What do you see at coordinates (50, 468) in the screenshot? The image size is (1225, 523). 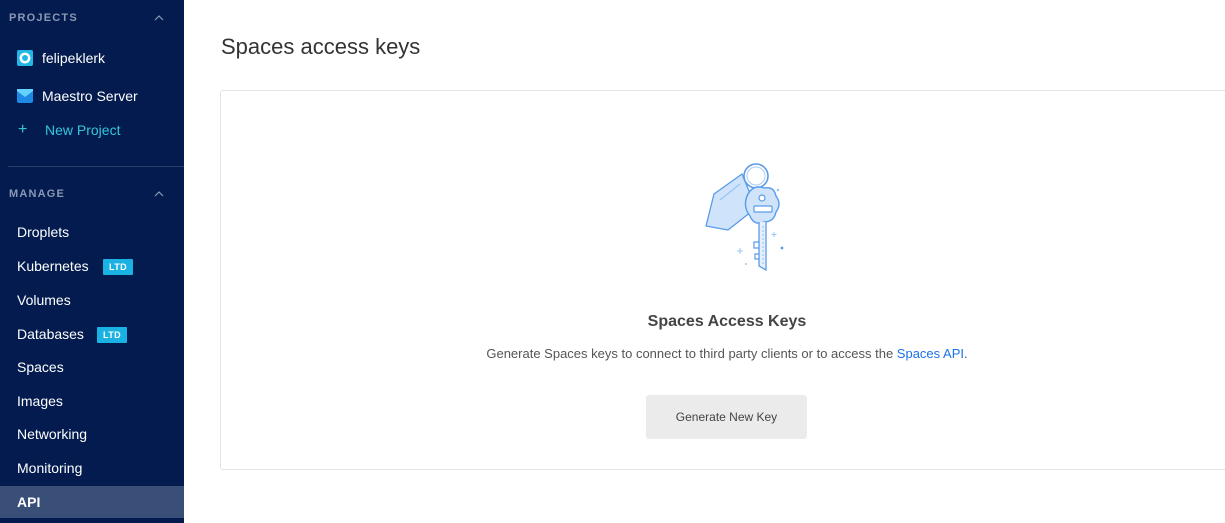 I see `sidebar-item-label: Monitoring` at bounding box center [50, 468].